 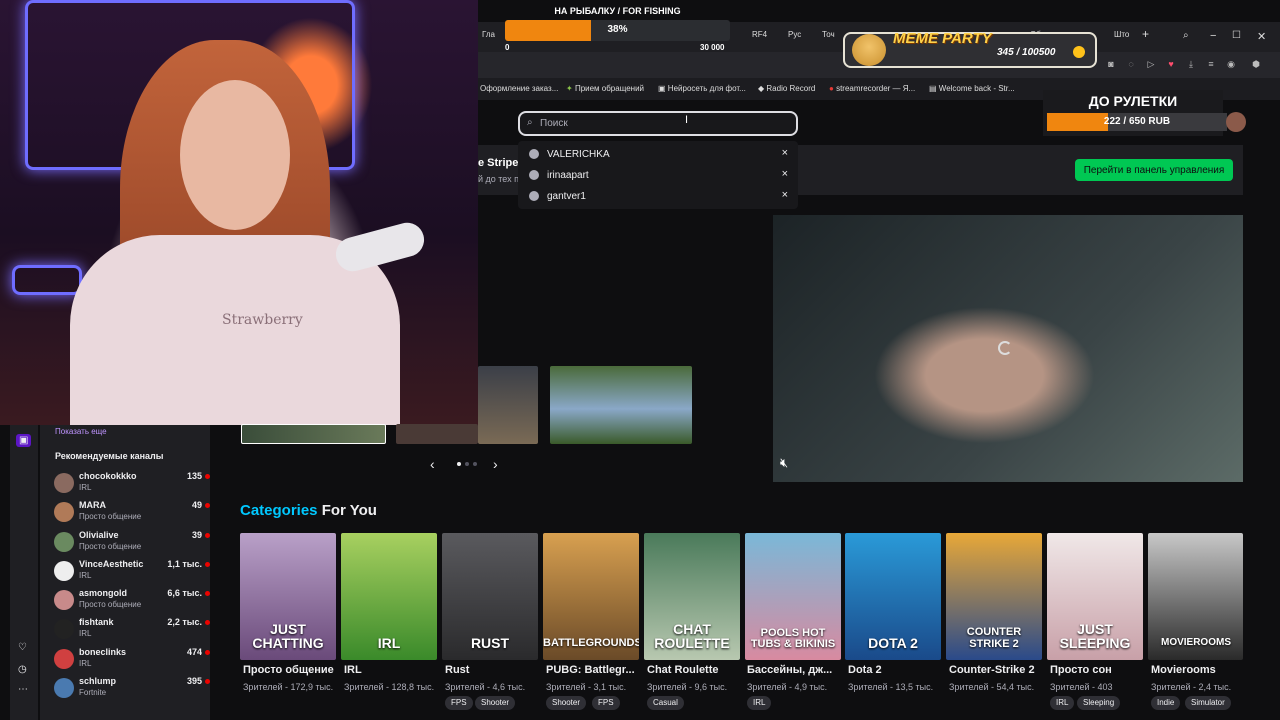 What do you see at coordinates (1098, 670) in the screenshot?
I see `category-name: Просто сон` at bounding box center [1098, 670].